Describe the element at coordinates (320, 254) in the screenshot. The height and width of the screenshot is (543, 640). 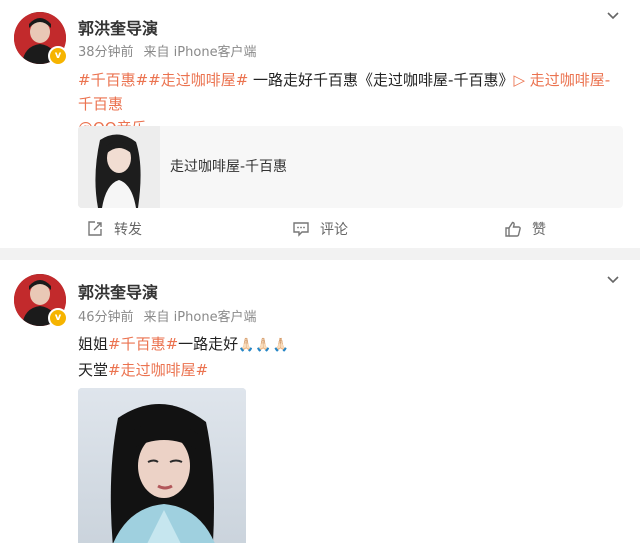
I see `post-separator` at that location.